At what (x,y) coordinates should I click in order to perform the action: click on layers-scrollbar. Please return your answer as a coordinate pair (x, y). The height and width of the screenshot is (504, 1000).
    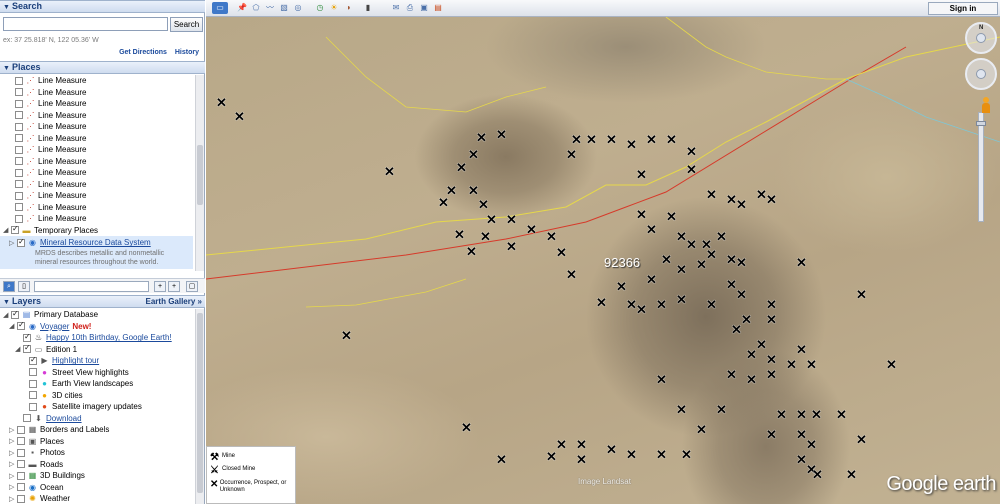
    Looking at the image, I should click on (199, 406).